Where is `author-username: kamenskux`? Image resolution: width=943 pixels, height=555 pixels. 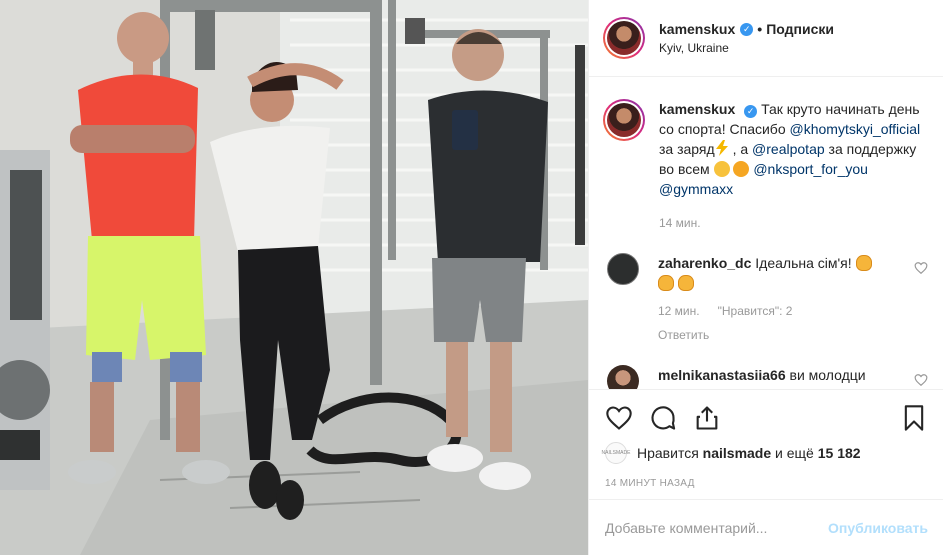
author-username: kamenskux is located at coordinates (697, 29).